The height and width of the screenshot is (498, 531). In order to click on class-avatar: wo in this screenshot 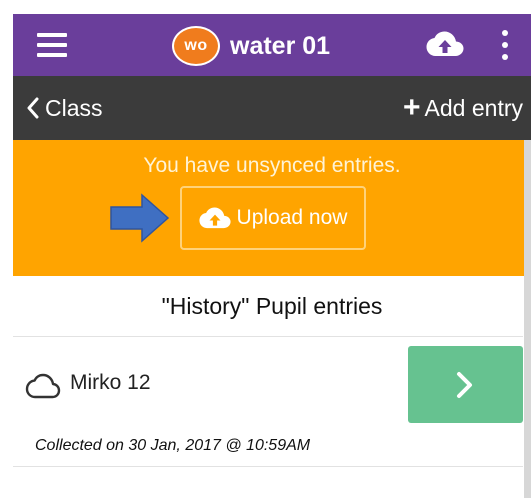, I will do `click(196, 46)`.